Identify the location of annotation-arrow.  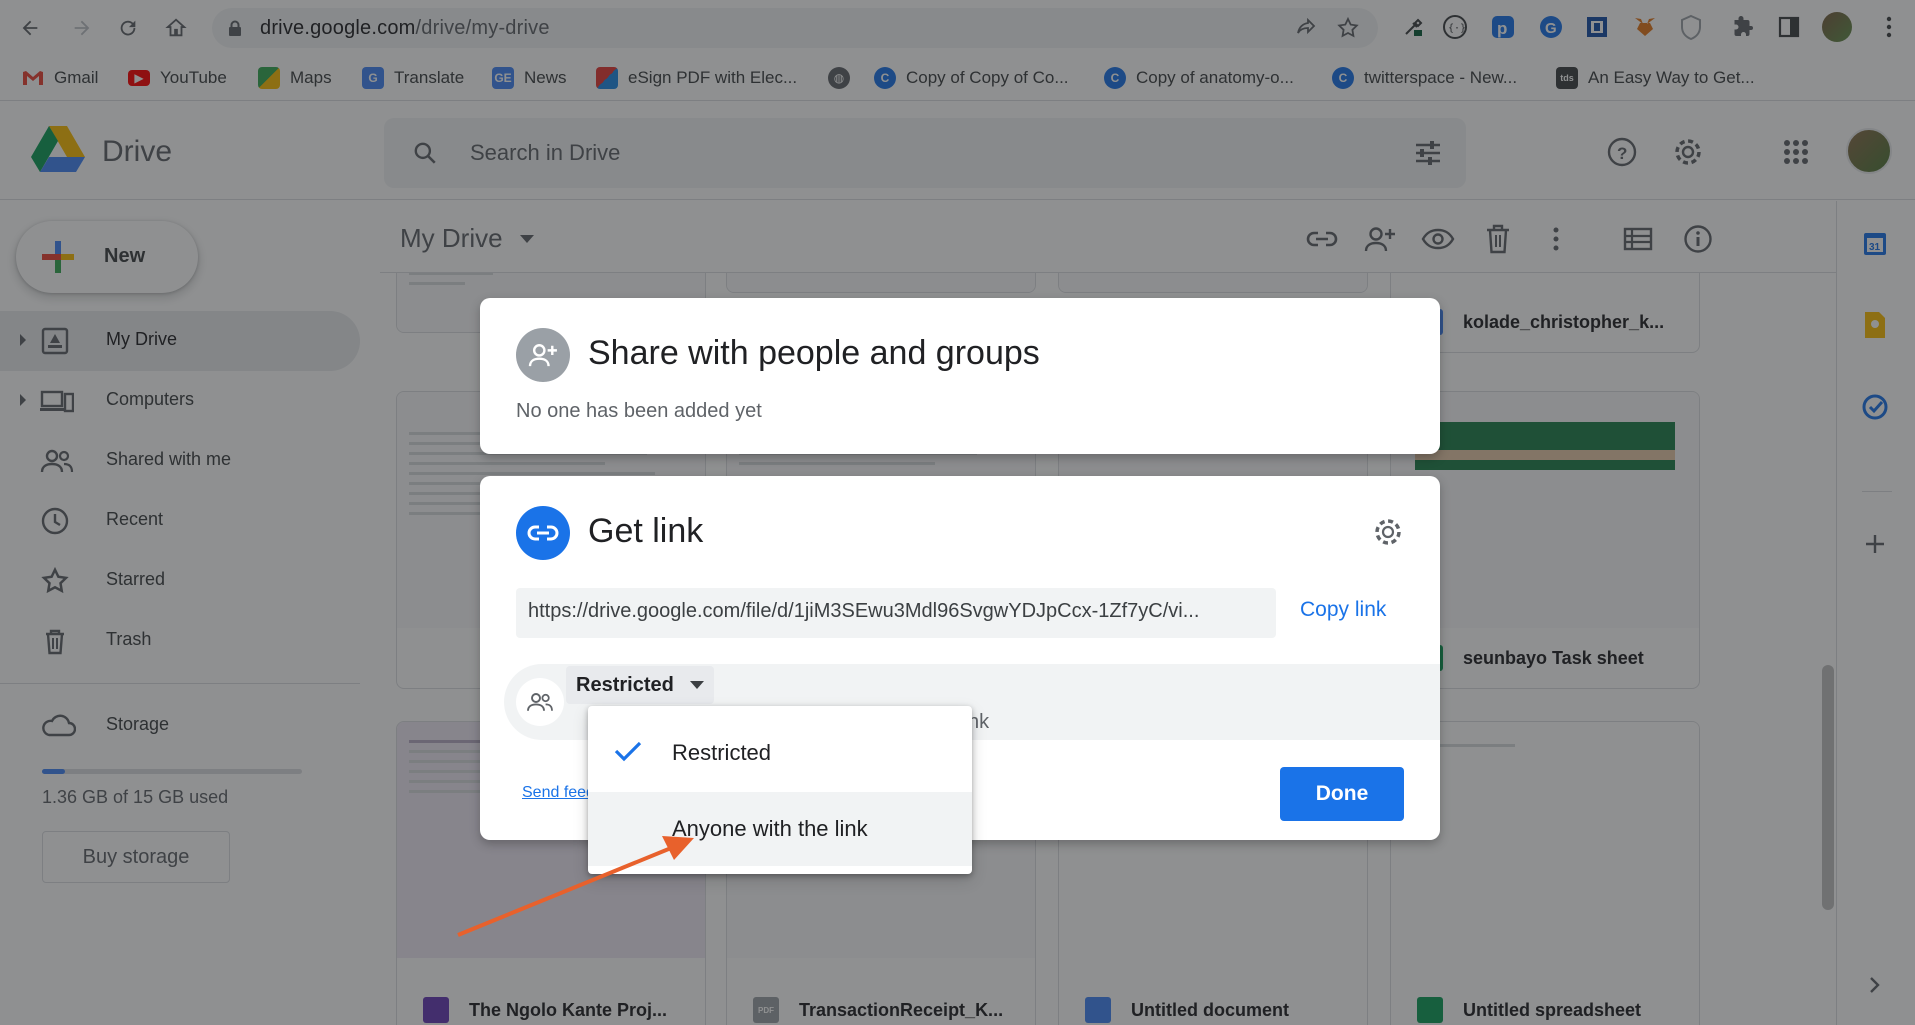
(575, 886).